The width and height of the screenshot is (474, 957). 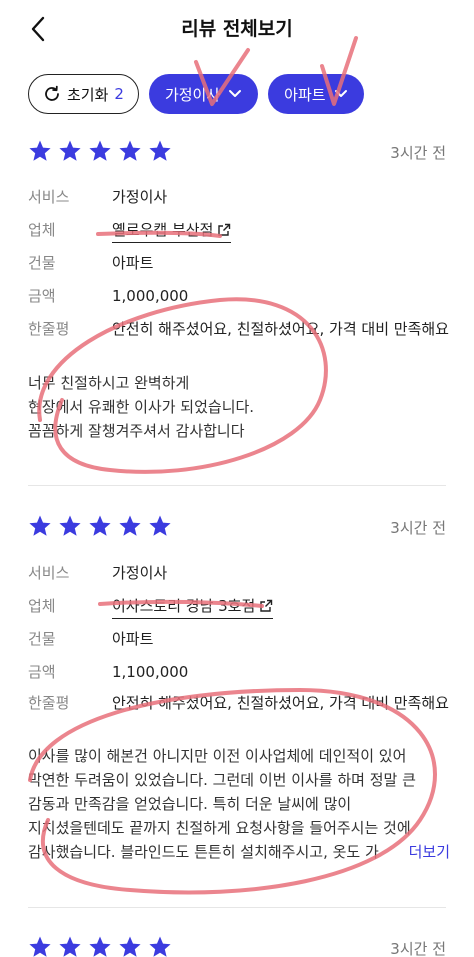 What do you see at coordinates (426, 852) in the screenshot?
I see `read-more-link: 더보기` at bounding box center [426, 852].